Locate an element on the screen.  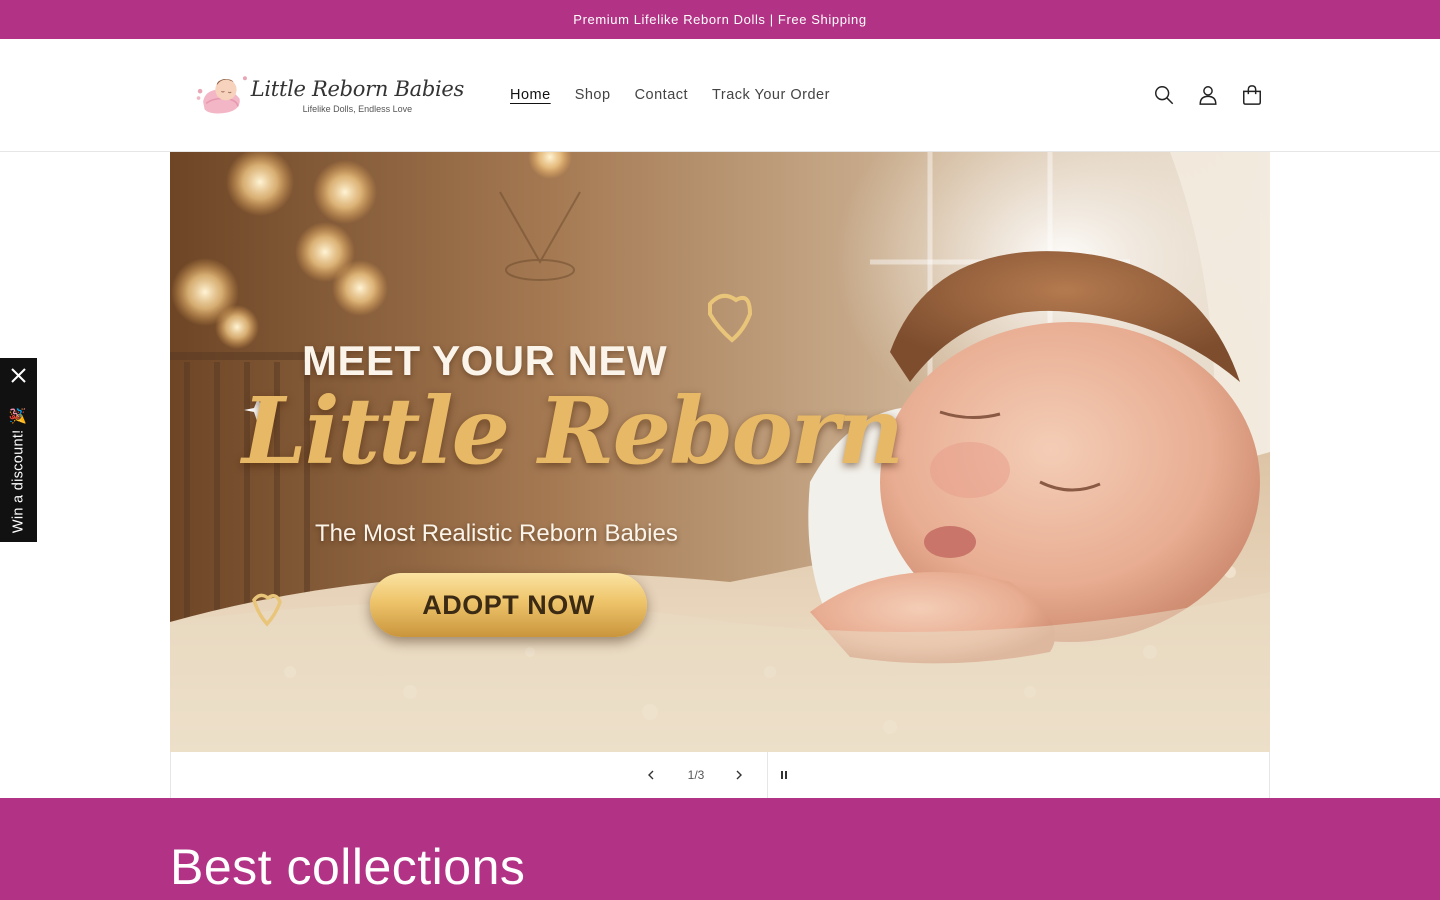
pause-slideshow-button is located at coordinates (784, 775).